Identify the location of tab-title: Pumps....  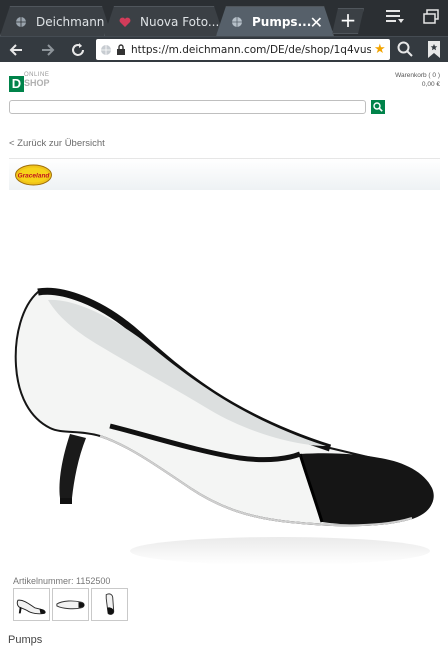
(282, 21).